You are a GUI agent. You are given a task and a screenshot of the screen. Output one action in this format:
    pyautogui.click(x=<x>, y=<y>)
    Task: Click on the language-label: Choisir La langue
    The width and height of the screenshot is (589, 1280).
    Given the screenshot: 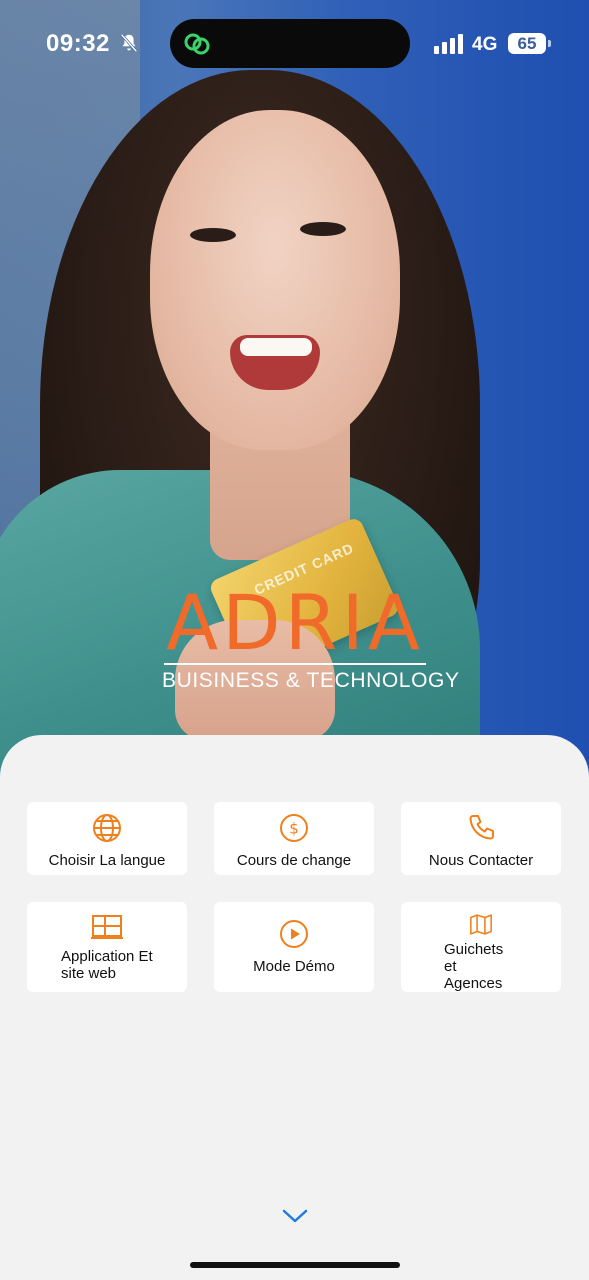 What is the action you would take?
    pyautogui.click(x=107, y=860)
    